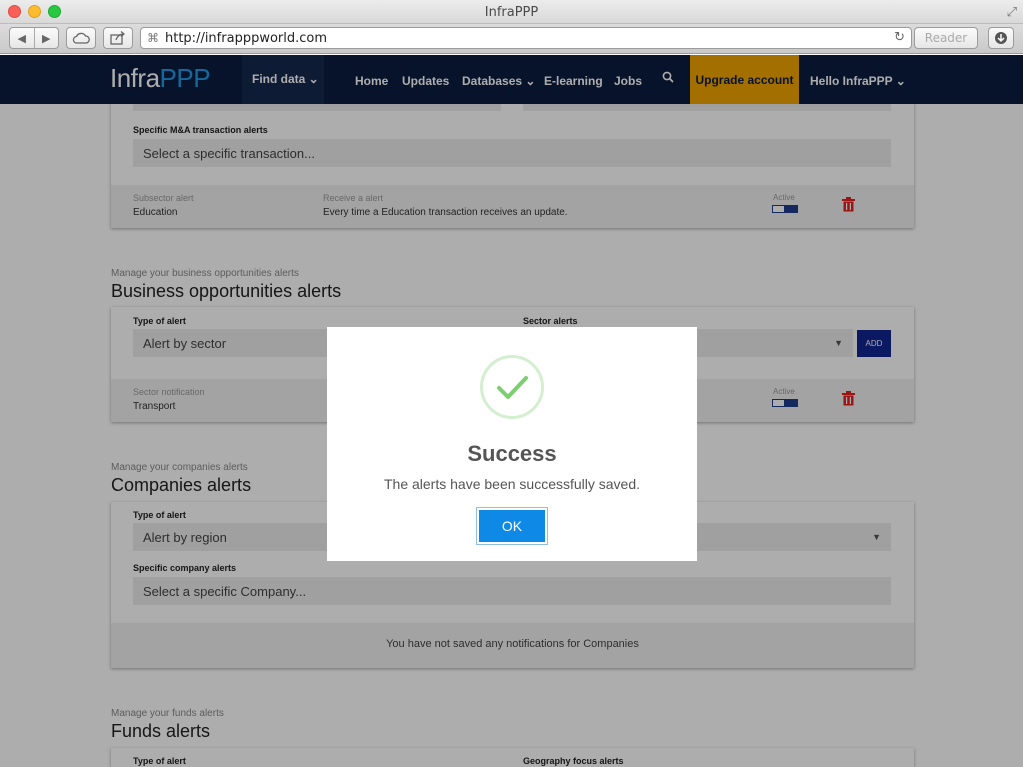  Describe the element at coordinates (246, 38) in the screenshot. I see `url-text: http://infrapppworld.com` at that location.